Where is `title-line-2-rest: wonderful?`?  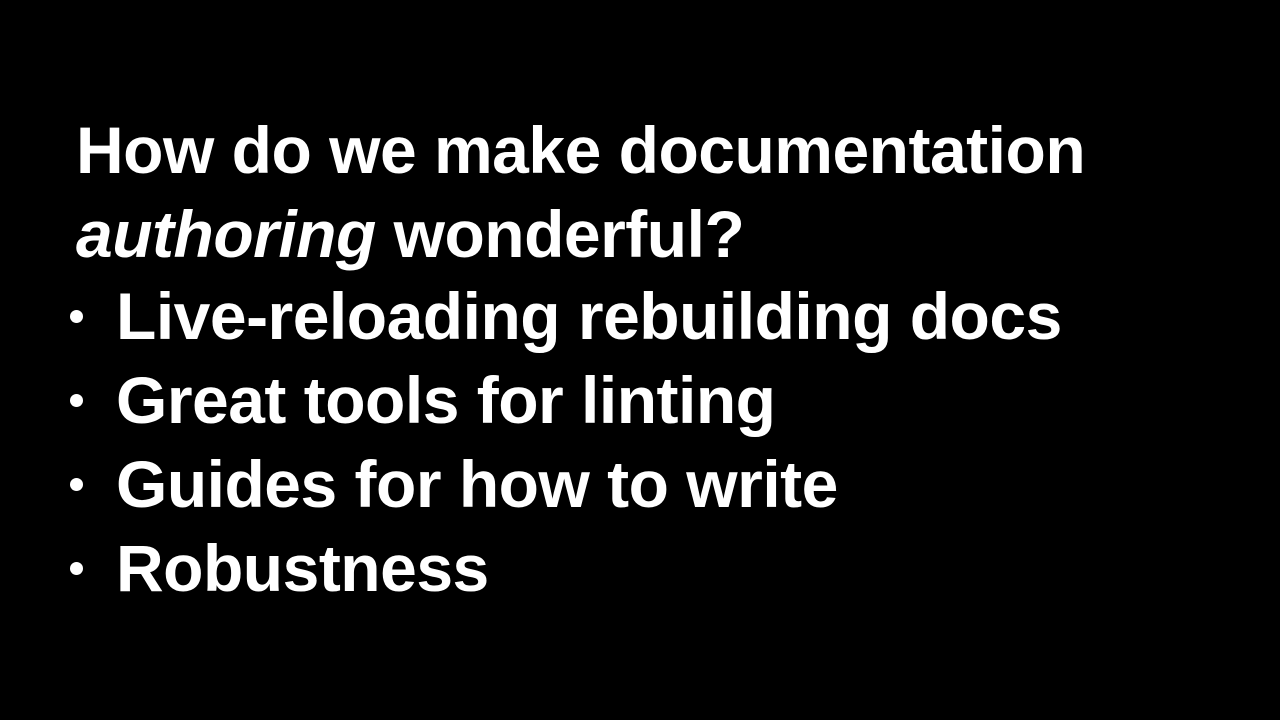 title-line-2-rest: wonderful? is located at coordinates (560, 234).